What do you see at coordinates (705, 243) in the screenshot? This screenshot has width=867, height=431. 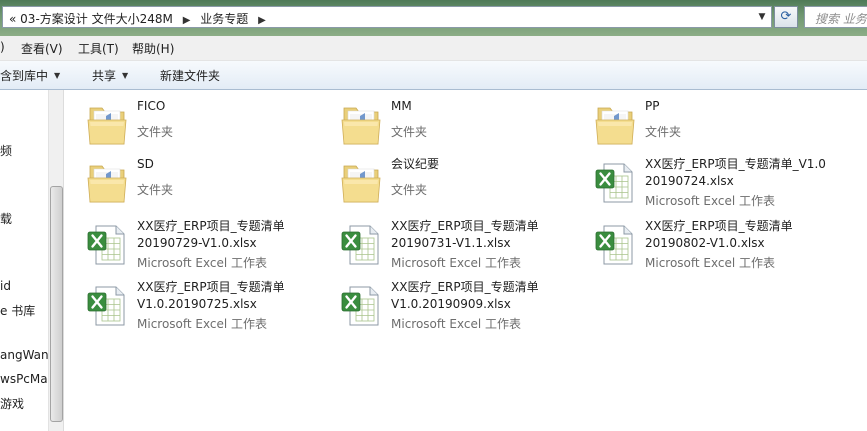 I see `file-name-line: 20190802-V1.0.xlsx` at bounding box center [705, 243].